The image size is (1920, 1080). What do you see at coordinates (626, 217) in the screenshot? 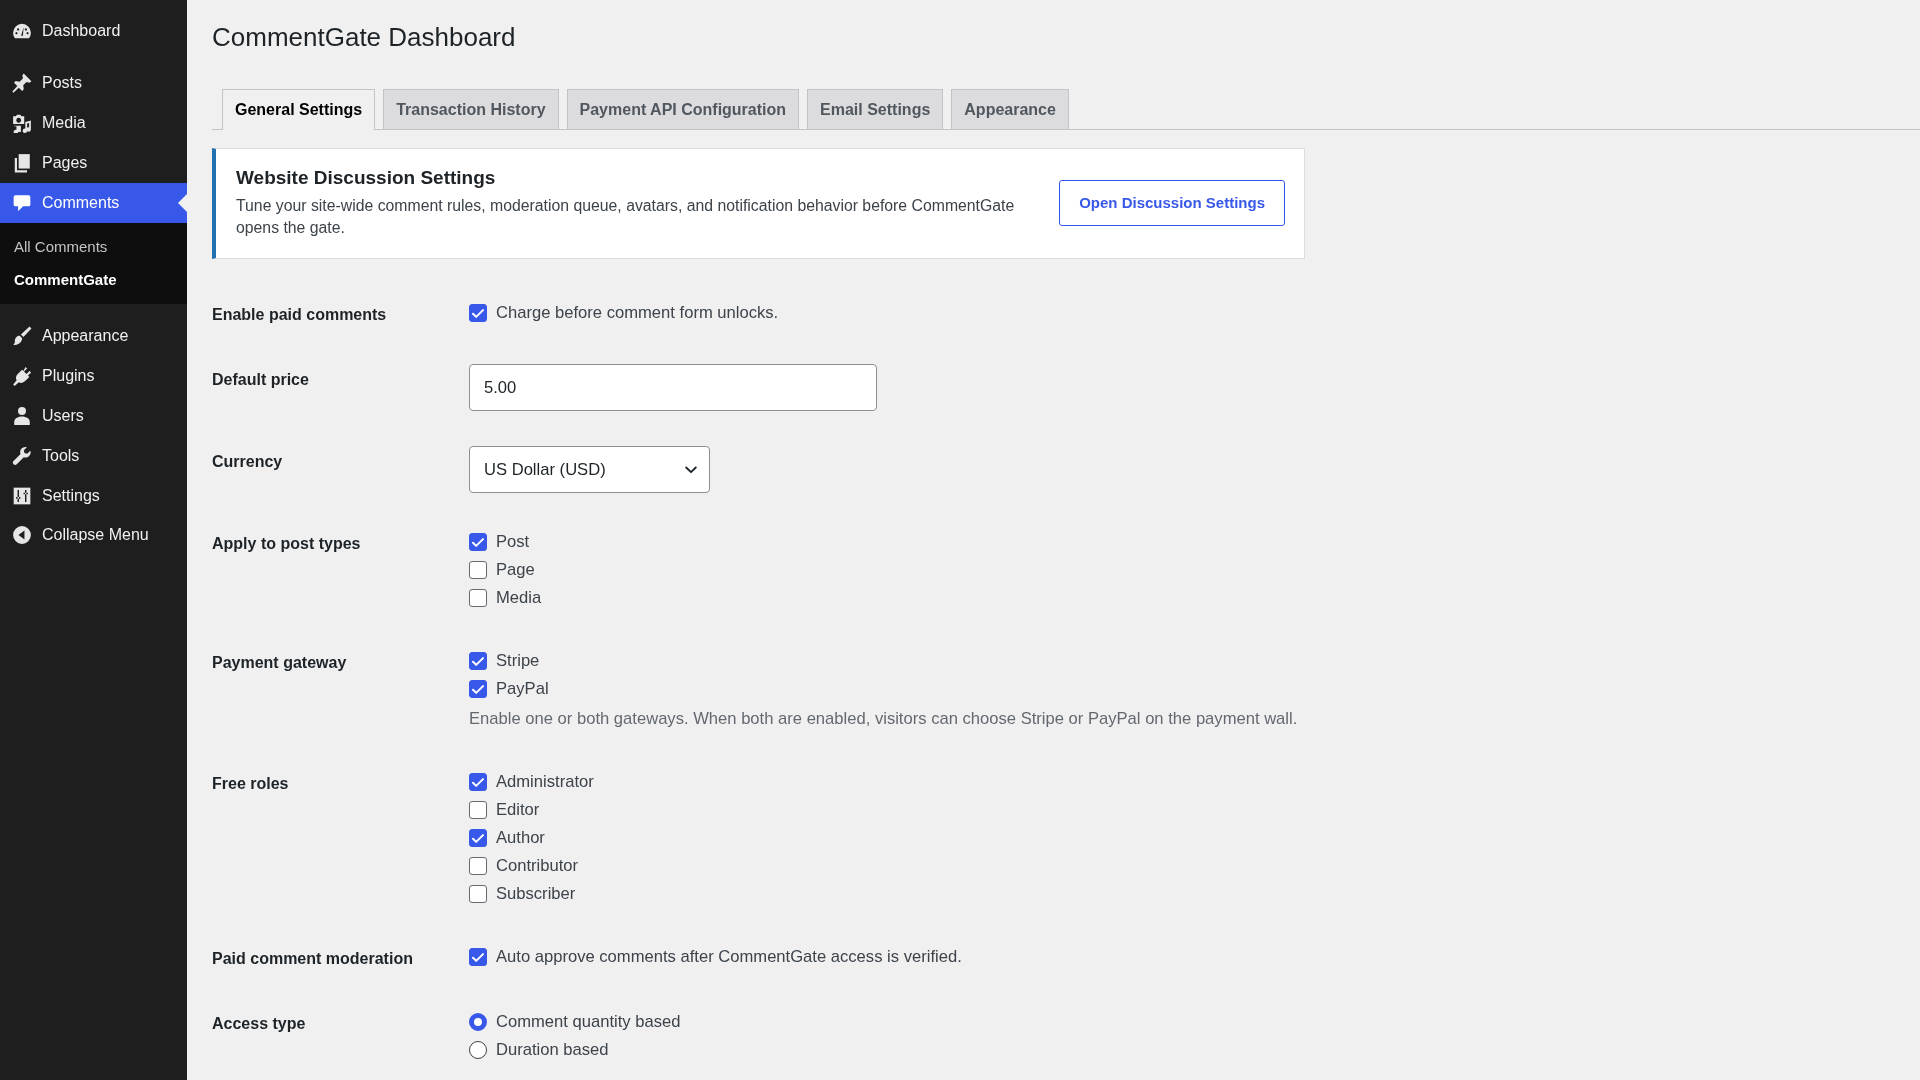
I see `notice-description: Tune your site-wide comment rules, moderation queue, avatars, and notification behavior before CommentGate opens the gate.` at bounding box center [626, 217].